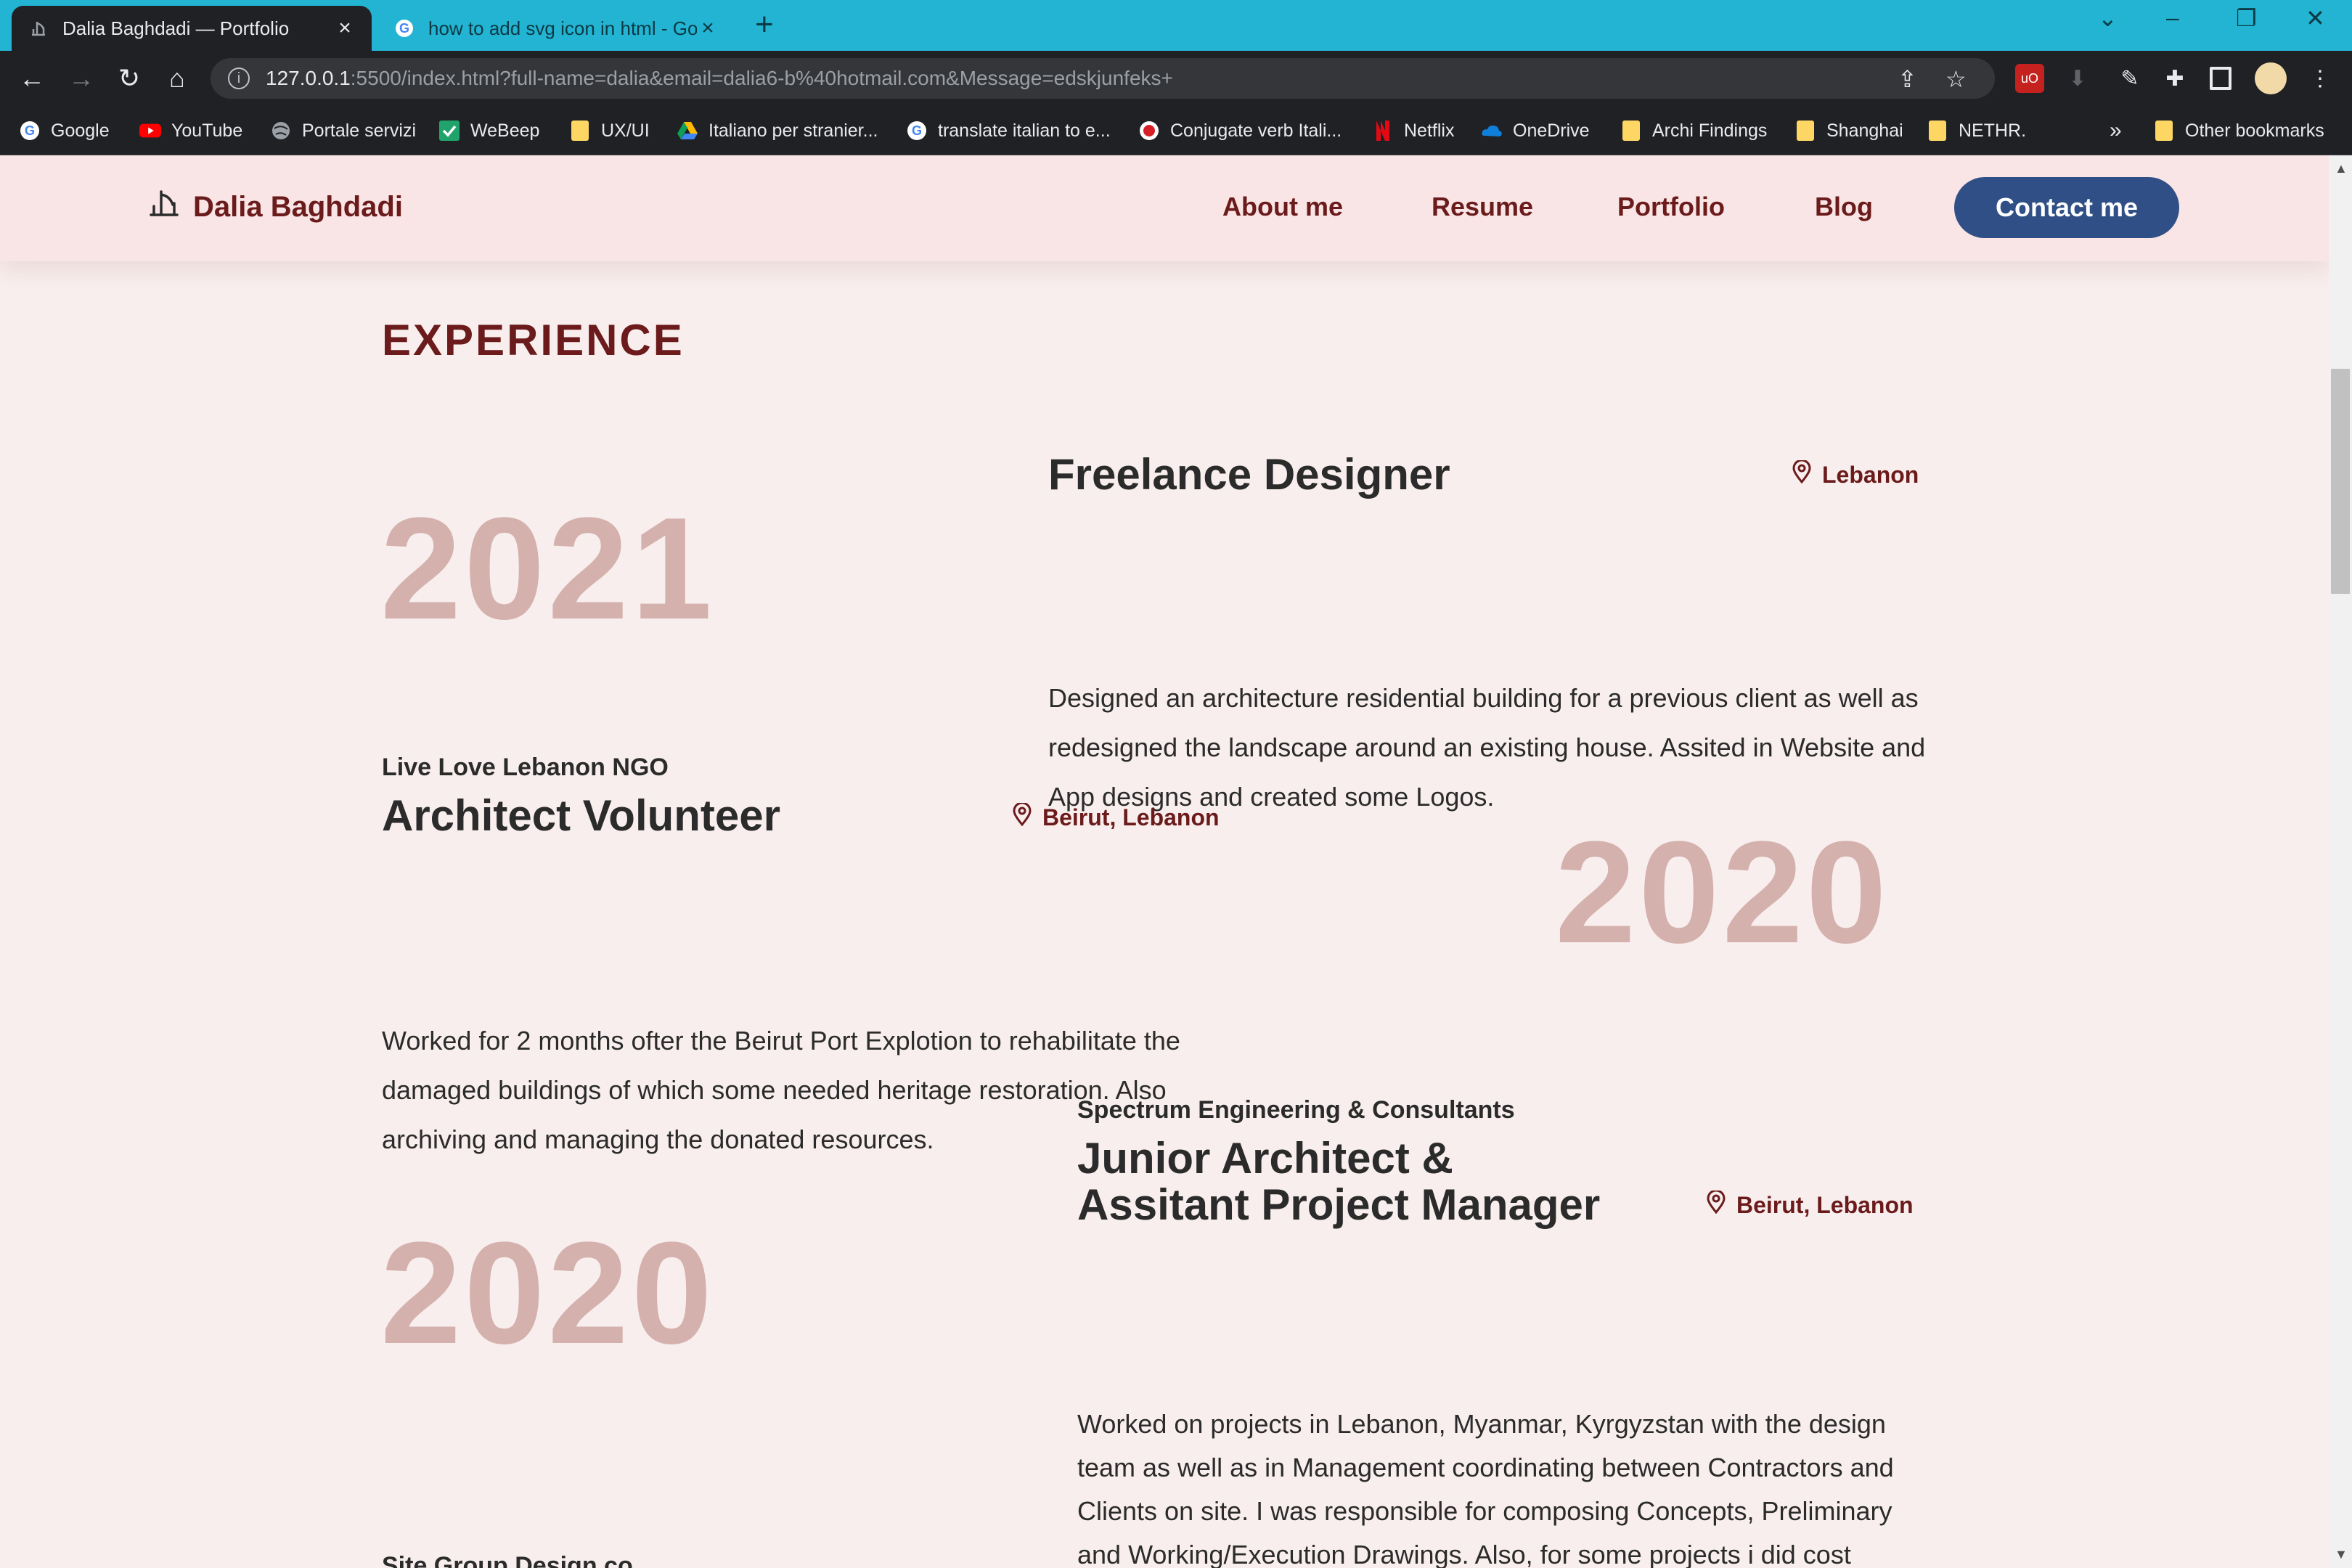 The height and width of the screenshot is (1568, 2352). Describe the element at coordinates (39, 28) in the screenshot. I see `favicon-hand-icon` at that location.